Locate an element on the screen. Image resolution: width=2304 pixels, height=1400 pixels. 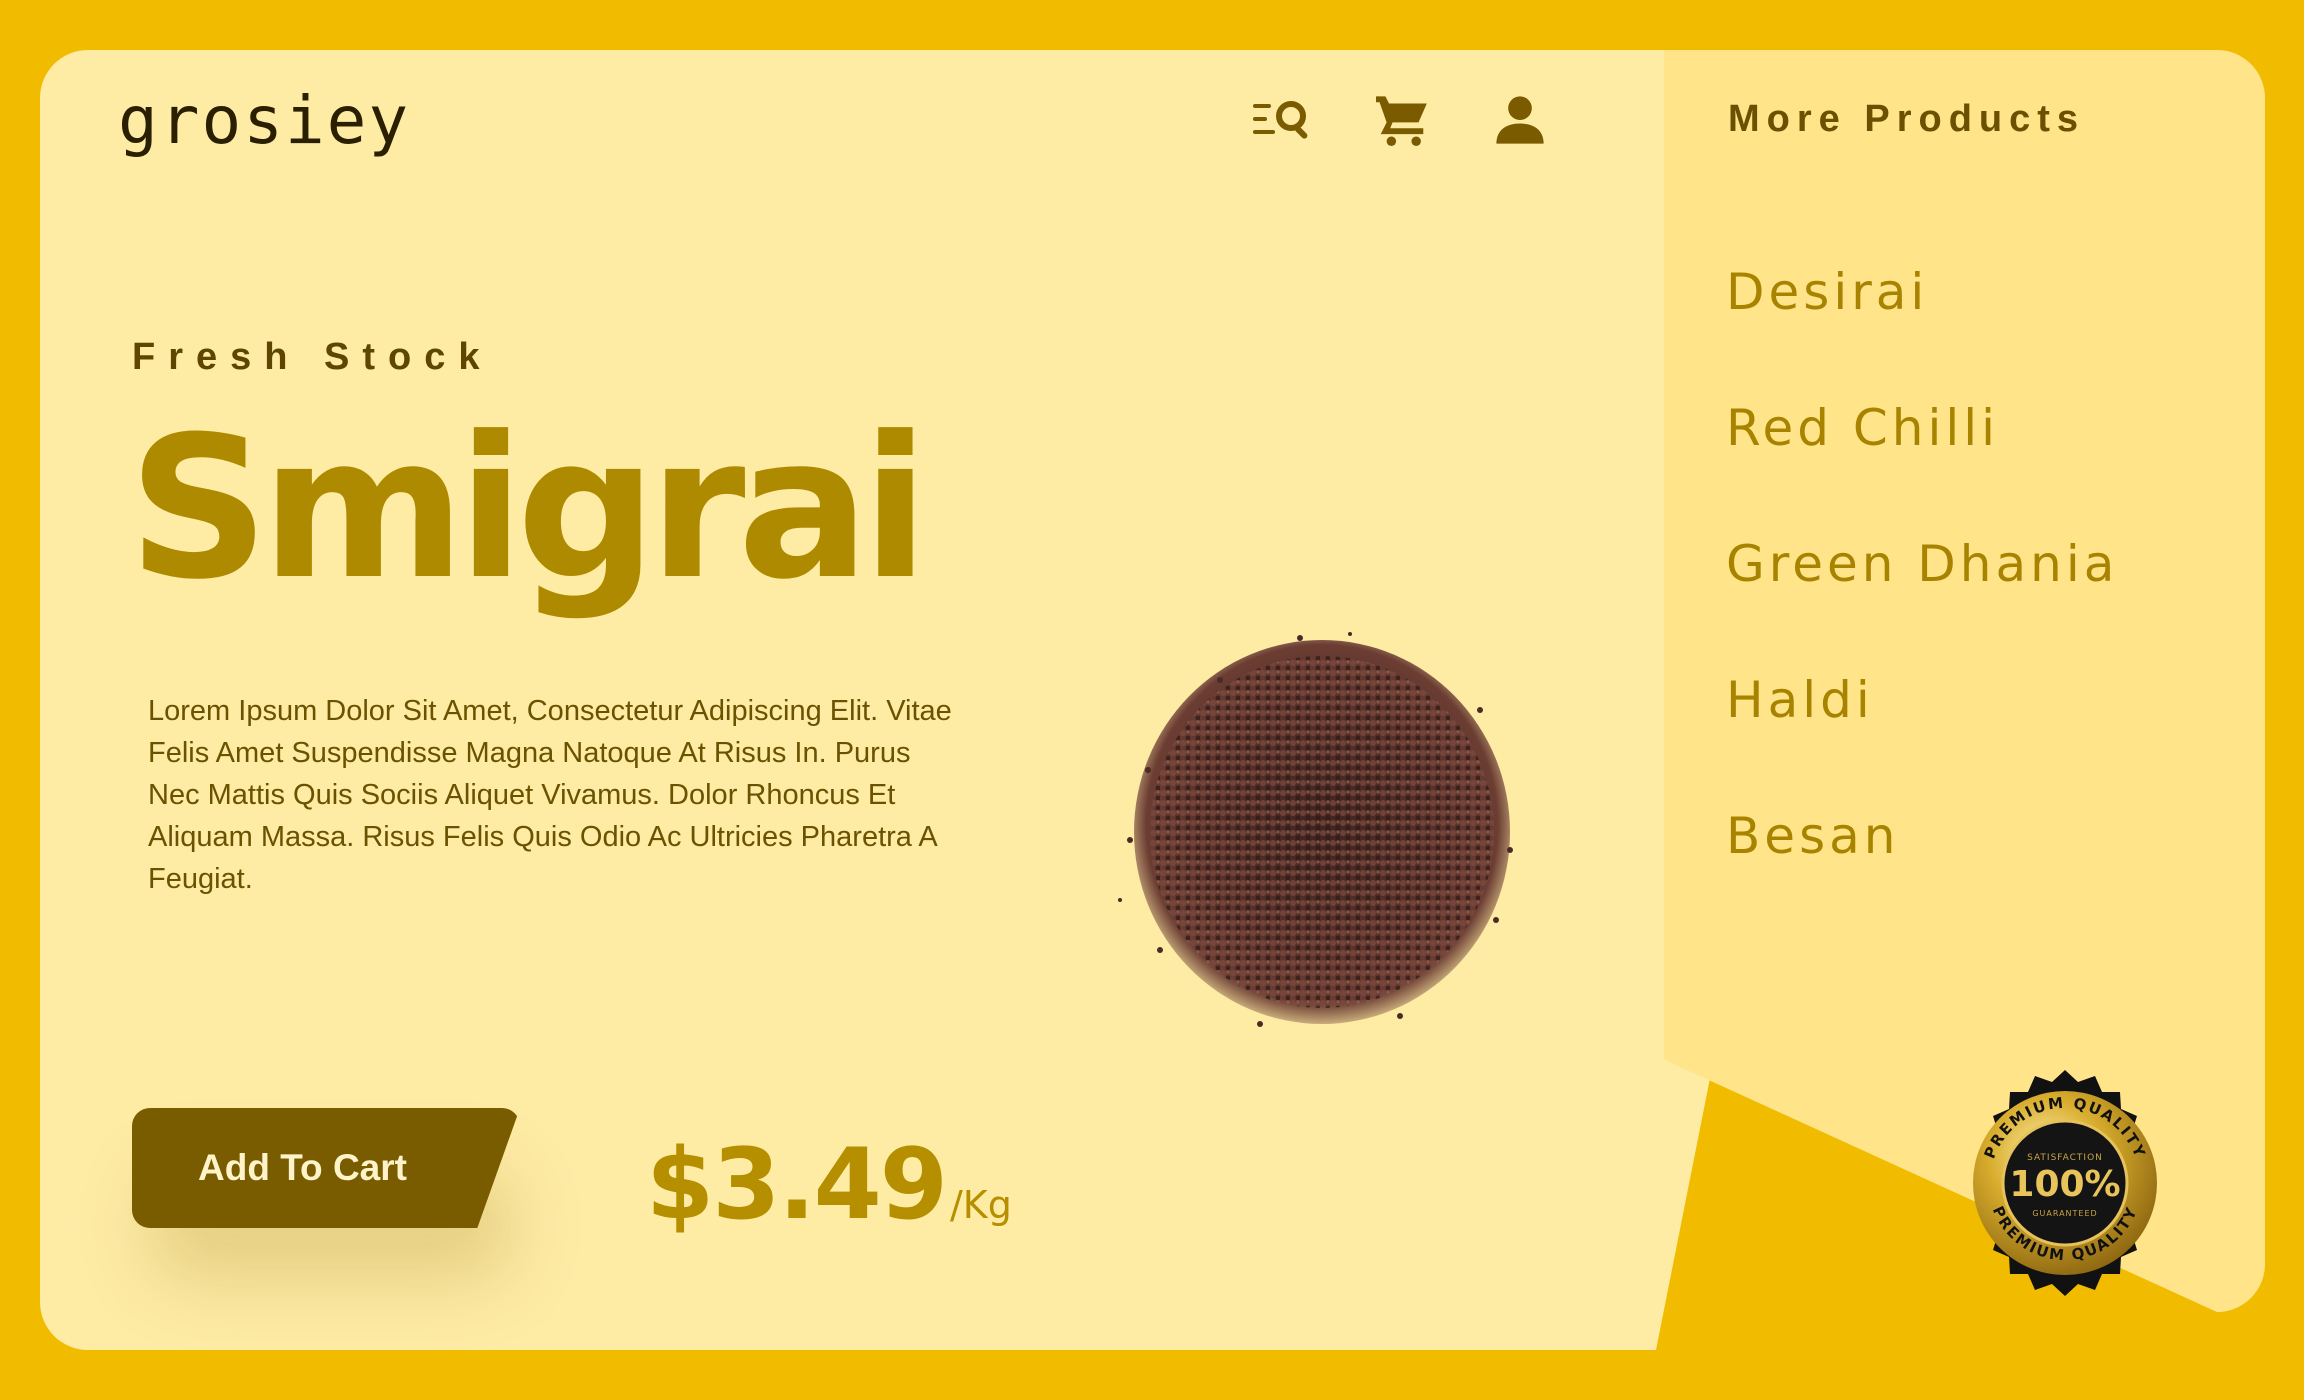
badge-value: 100% is located at coordinates (2064, 1184).